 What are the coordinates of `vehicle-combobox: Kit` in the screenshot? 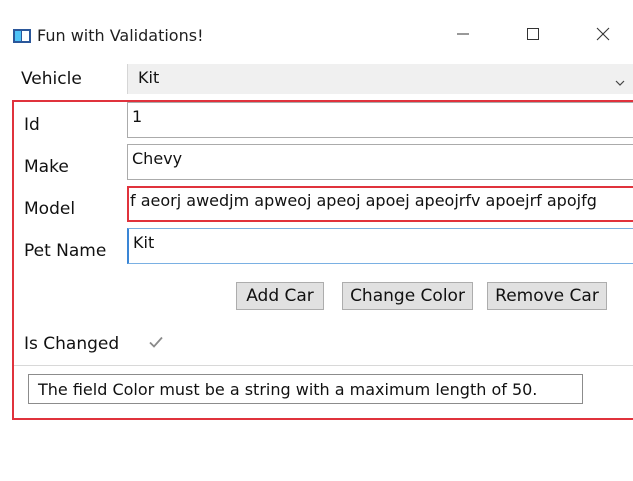 It's located at (380, 79).